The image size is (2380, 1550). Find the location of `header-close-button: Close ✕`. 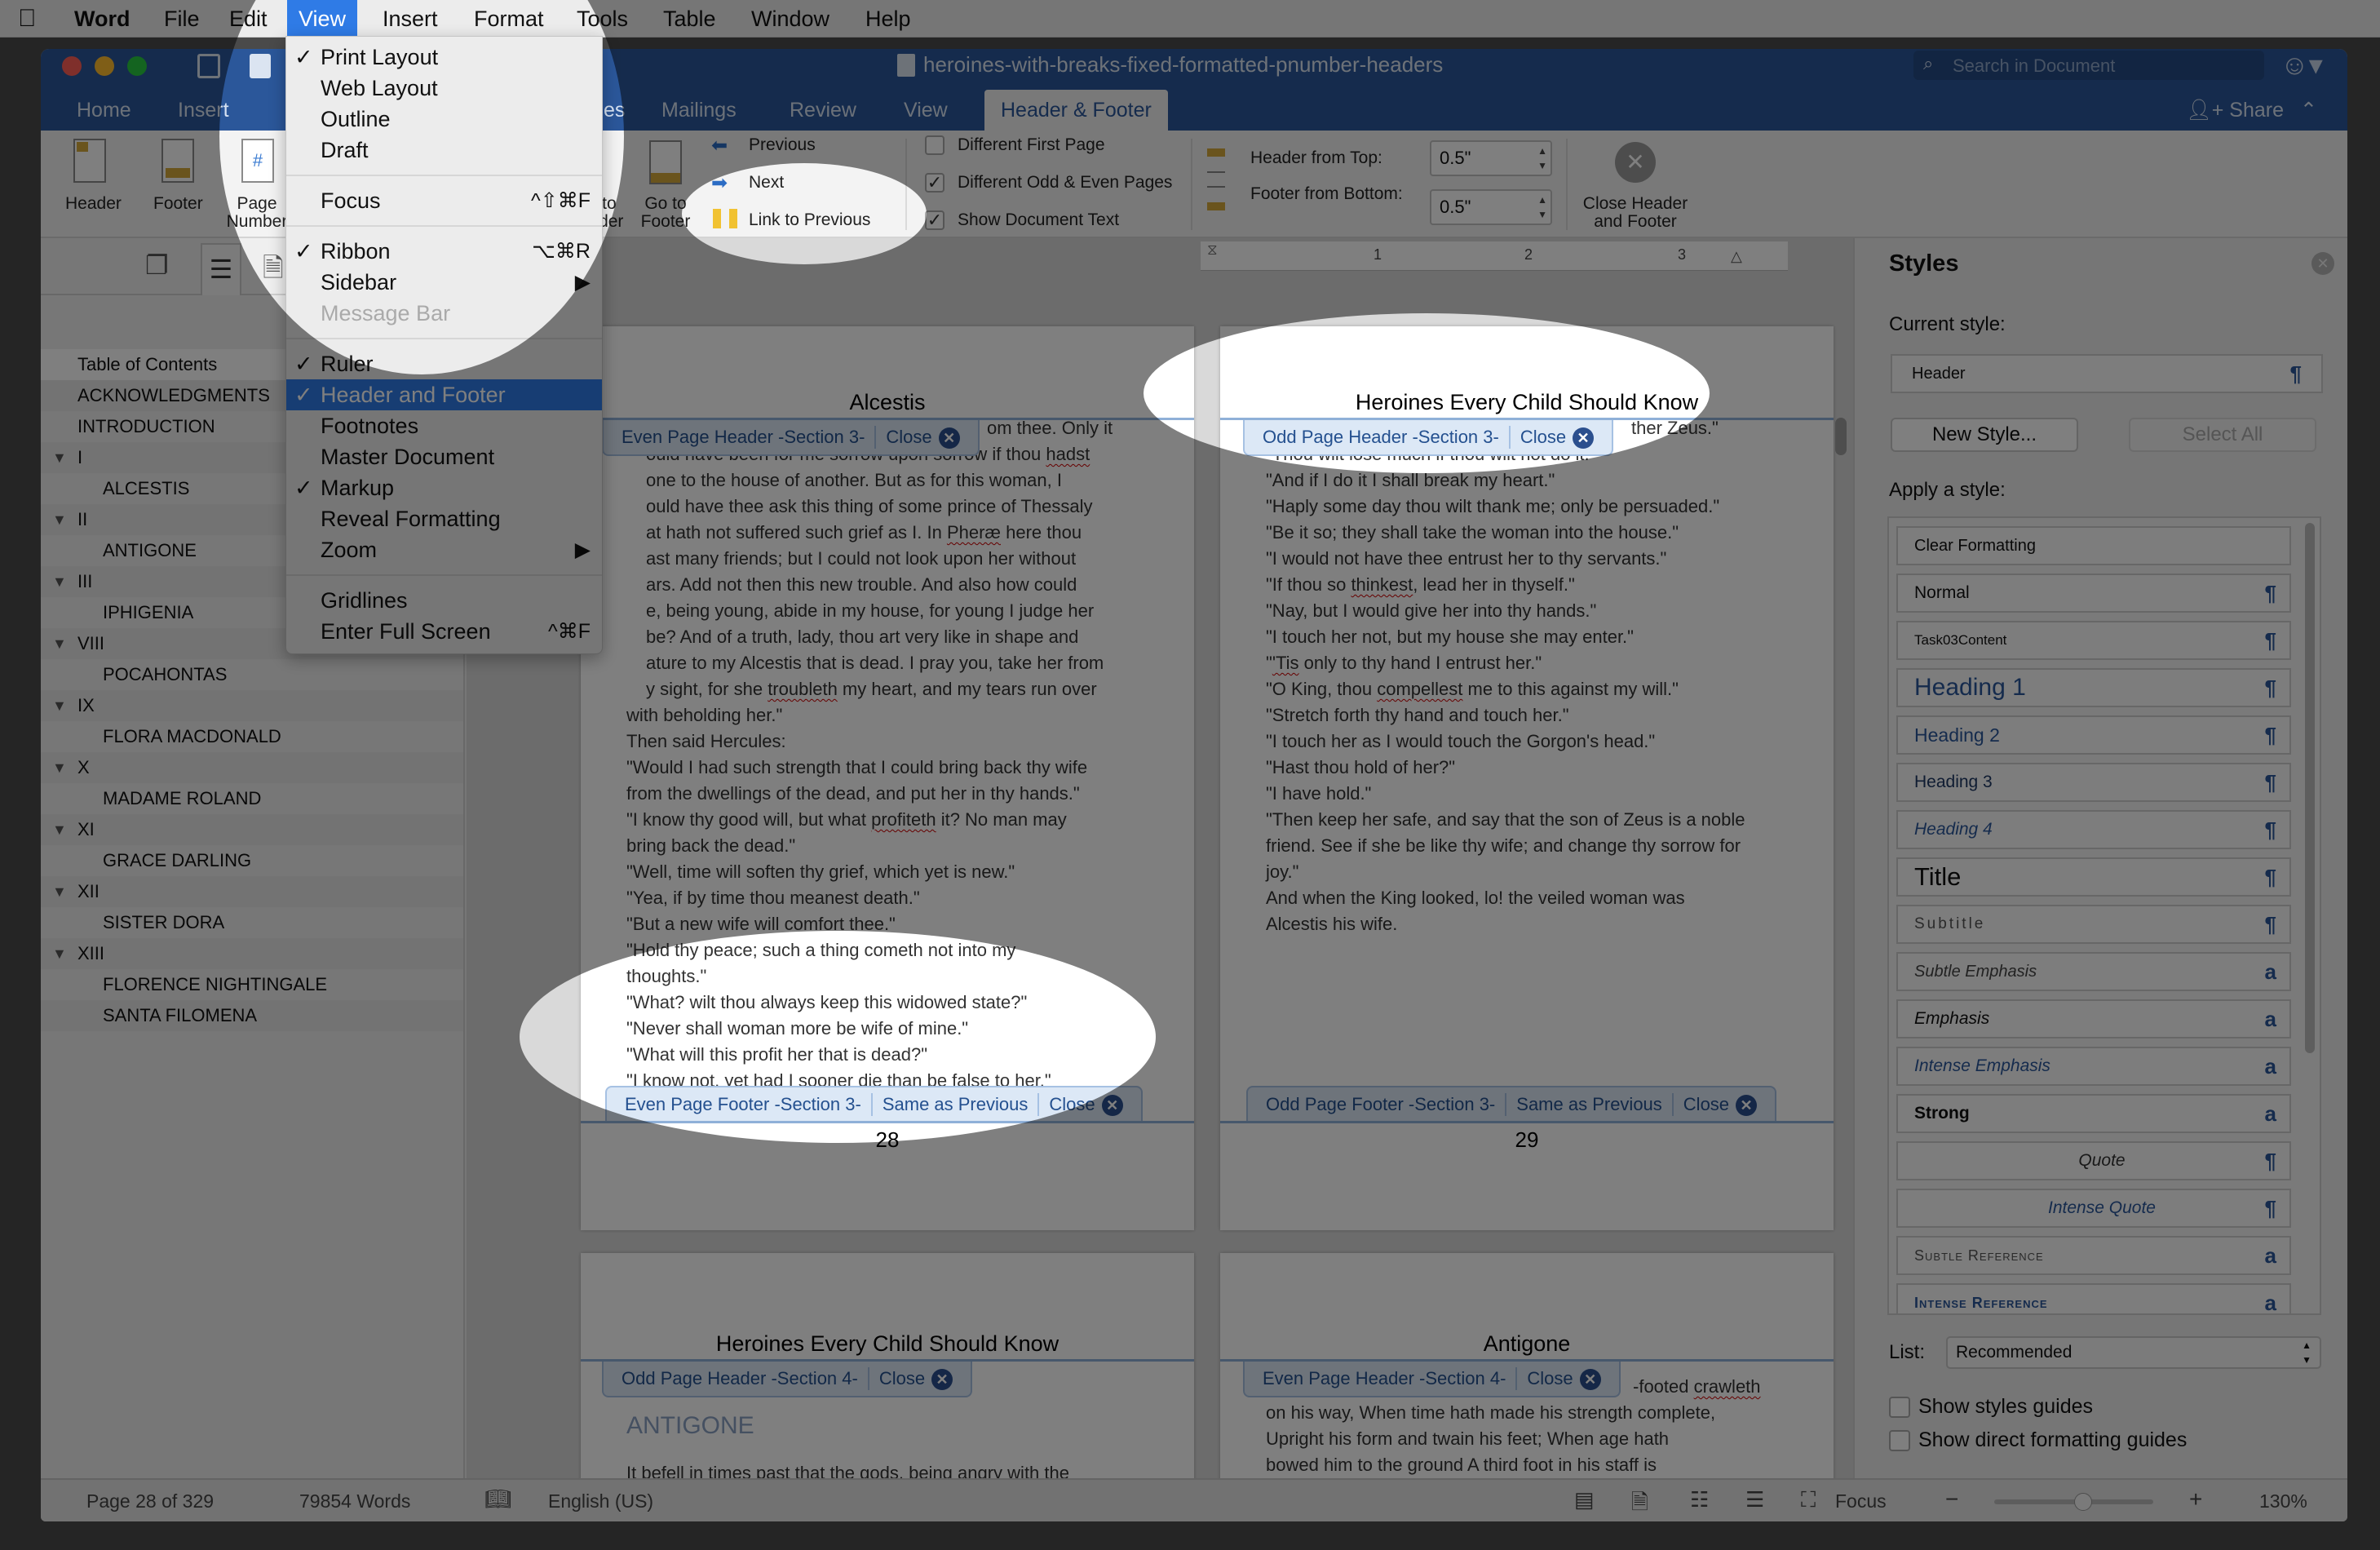

header-close-button: Close ✕ is located at coordinates (923, 438).